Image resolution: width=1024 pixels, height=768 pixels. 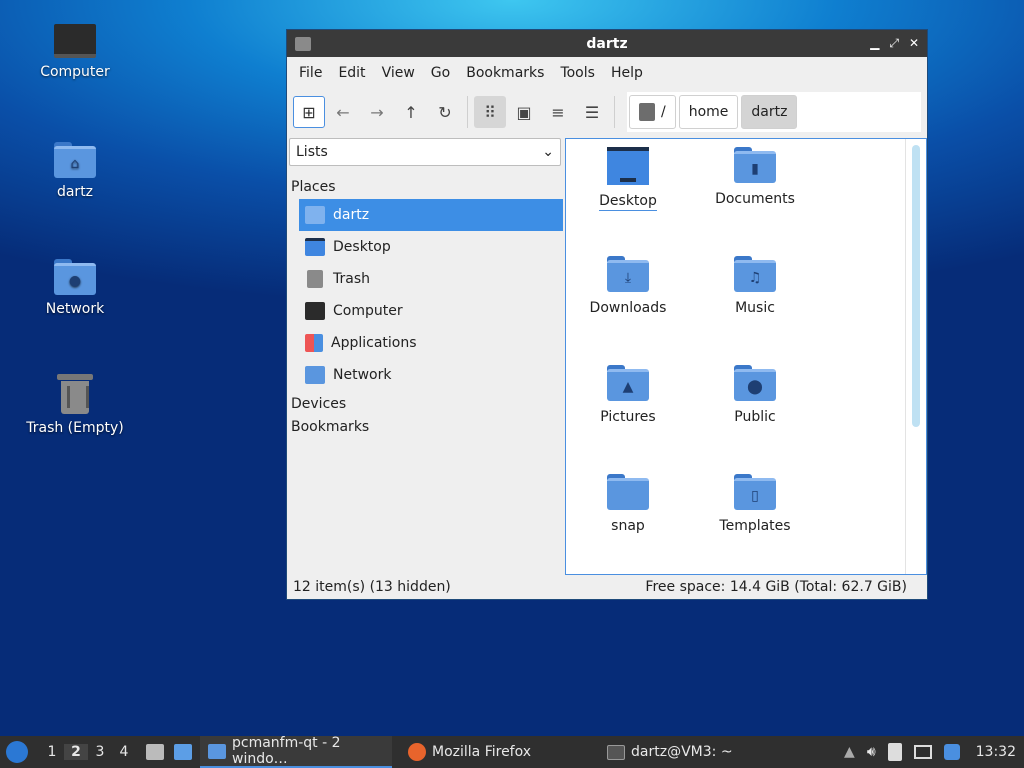 I want to click on file-item-public: ⬤ Public, so click(x=755, y=395).